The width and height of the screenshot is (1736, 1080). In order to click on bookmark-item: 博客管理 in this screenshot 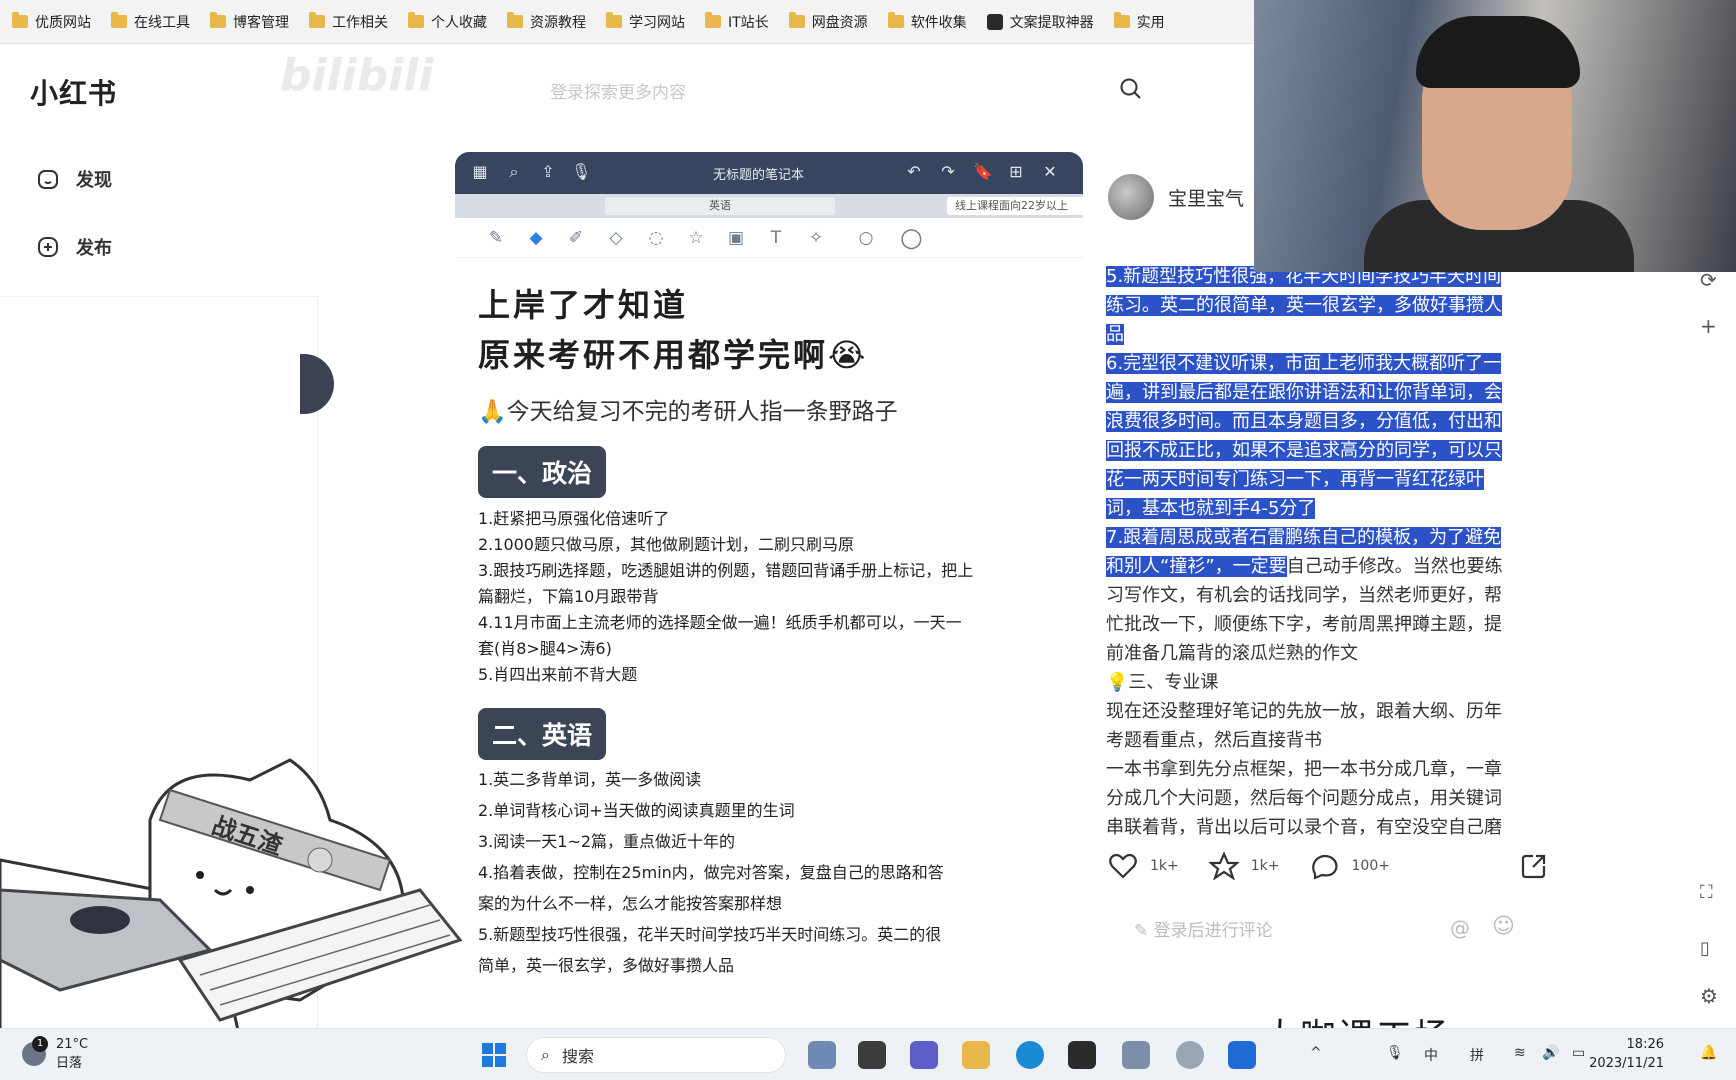, I will do `click(249, 22)`.